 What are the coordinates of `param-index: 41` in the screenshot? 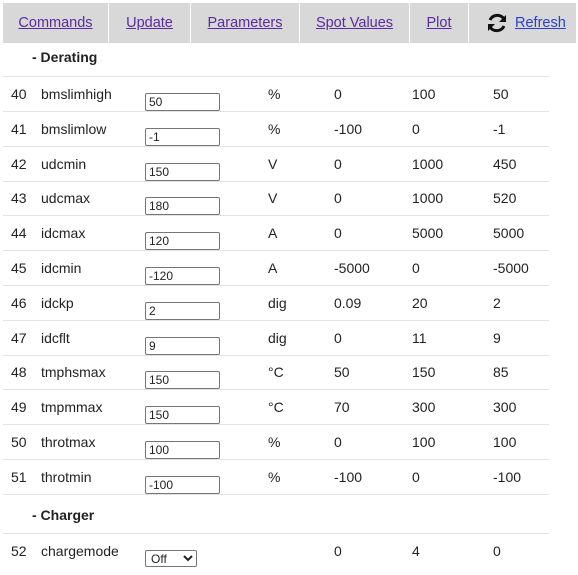 It's located at (19, 128).